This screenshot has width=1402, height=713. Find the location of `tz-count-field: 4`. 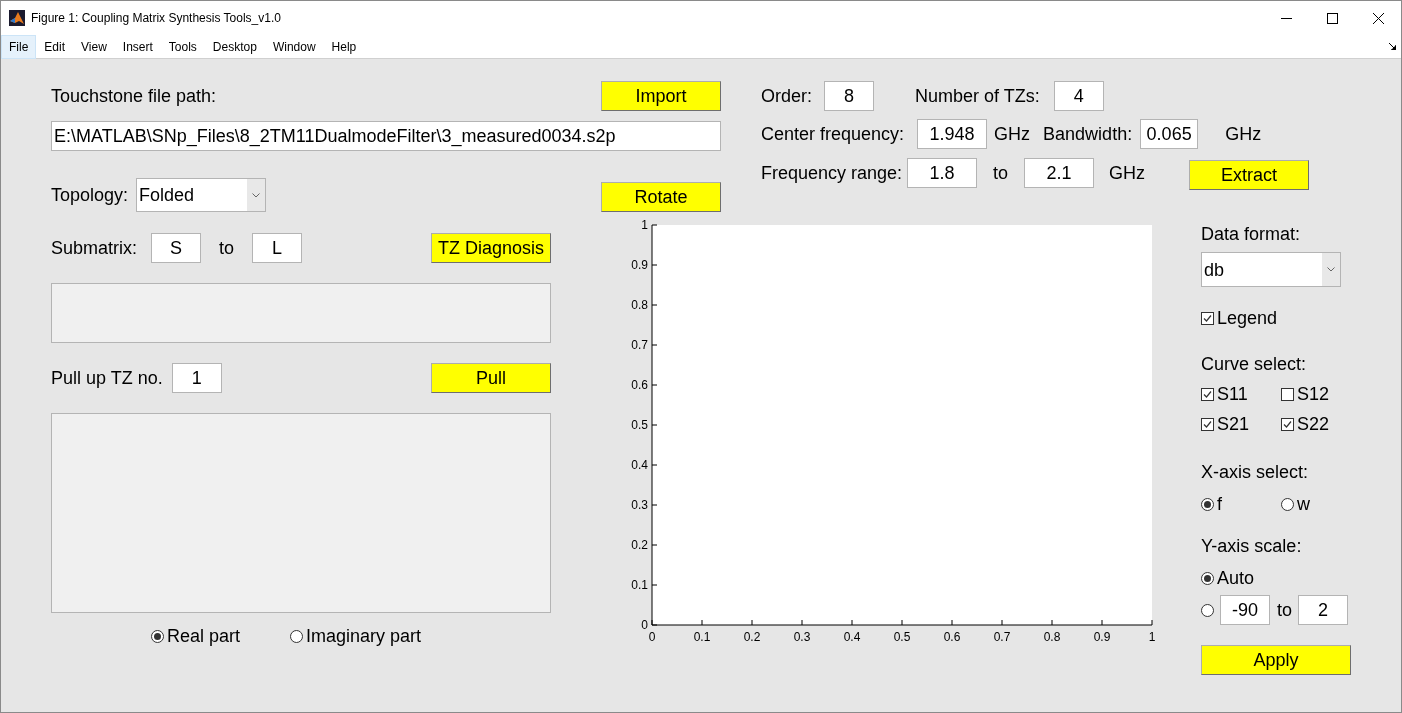

tz-count-field: 4 is located at coordinates (1078, 96).